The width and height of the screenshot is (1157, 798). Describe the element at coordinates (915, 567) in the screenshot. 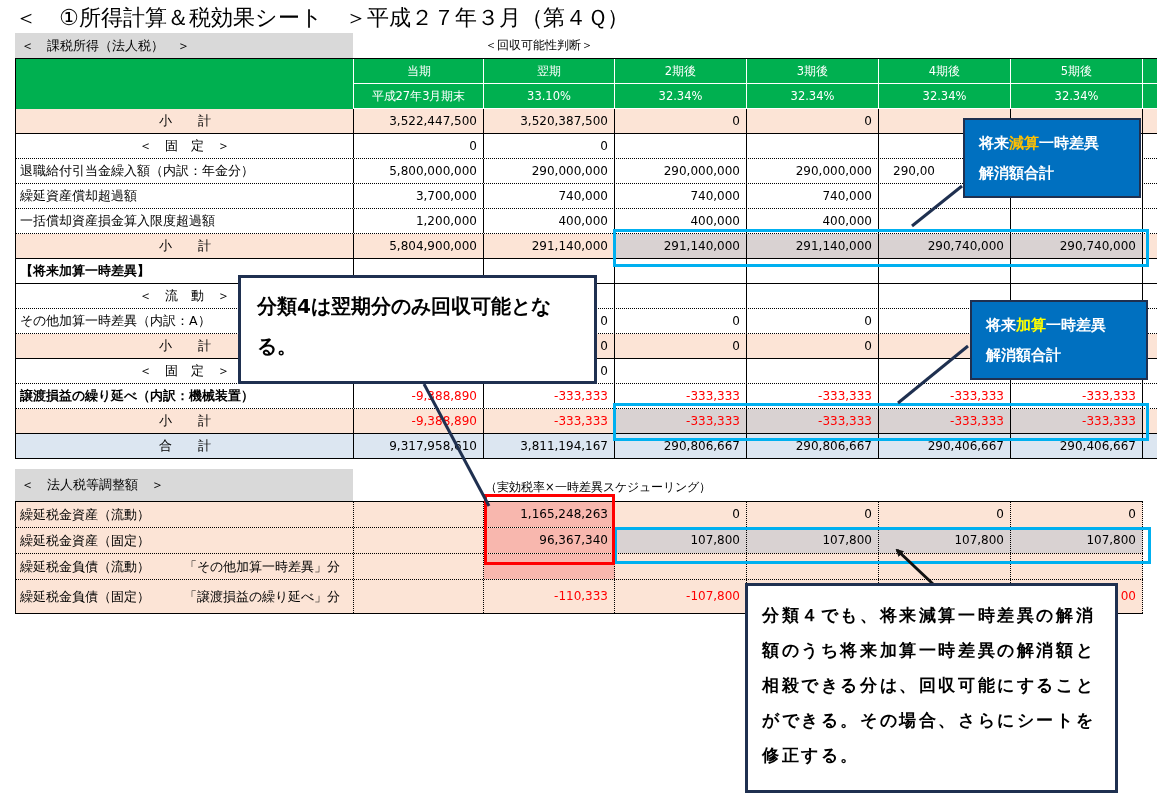

I see `arrow` at that location.